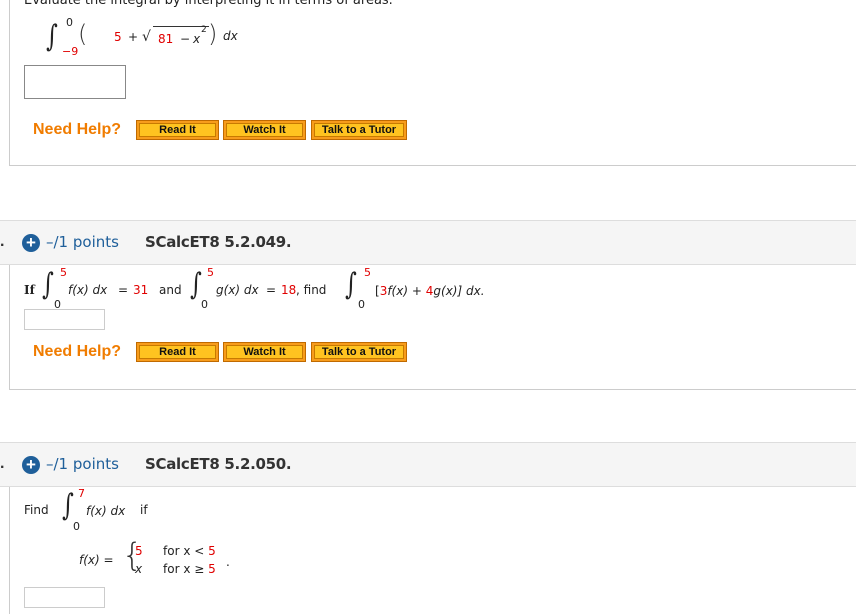 Image resolution: width=856 pixels, height=614 pixels. What do you see at coordinates (218, 464) in the screenshot?
I see `question-id: SCalcET8 5.2.050.` at bounding box center [218, 464].